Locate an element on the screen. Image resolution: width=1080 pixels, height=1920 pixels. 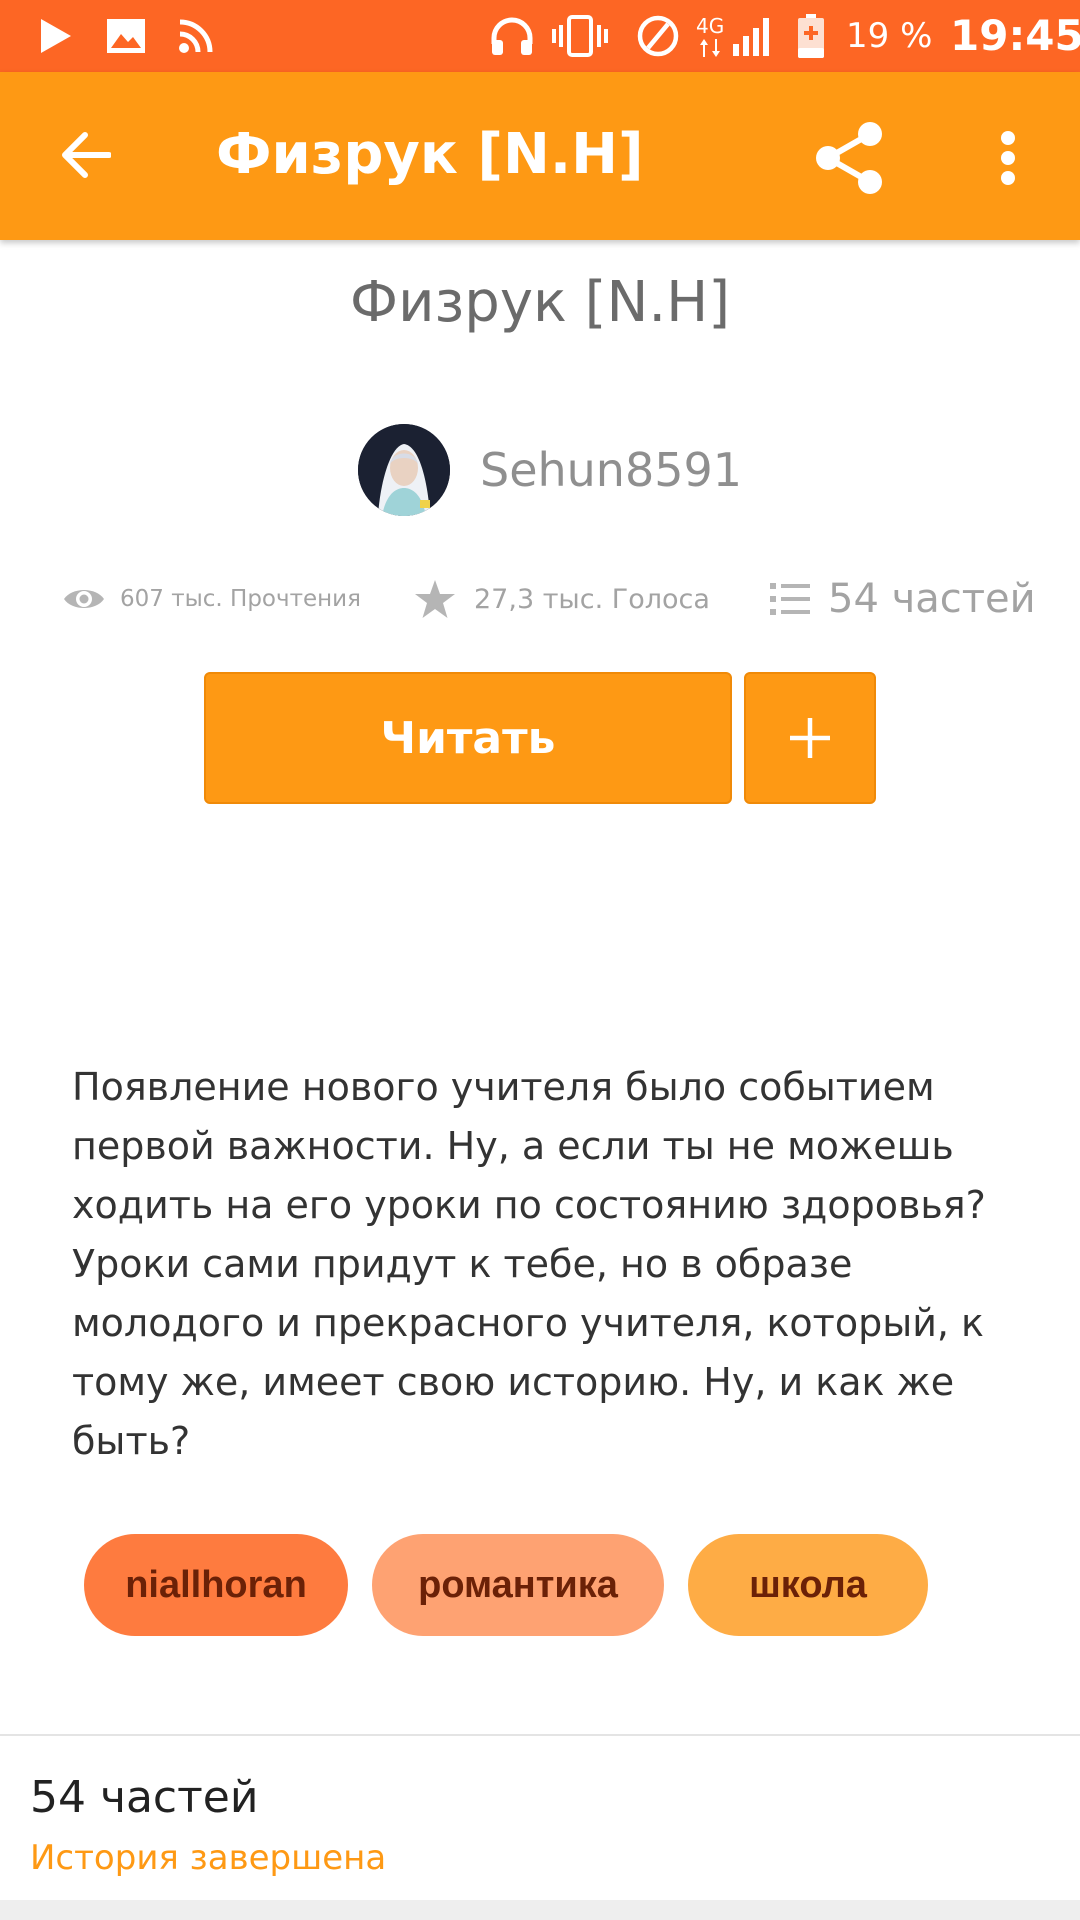
more-options-button is located at coordinates (1008, 160).